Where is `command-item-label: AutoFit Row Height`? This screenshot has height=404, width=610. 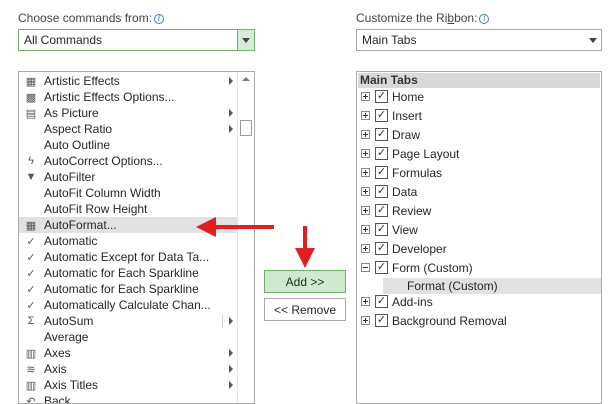 command-item-label: AutoFit Row Height is located at coordinates (96, 209).